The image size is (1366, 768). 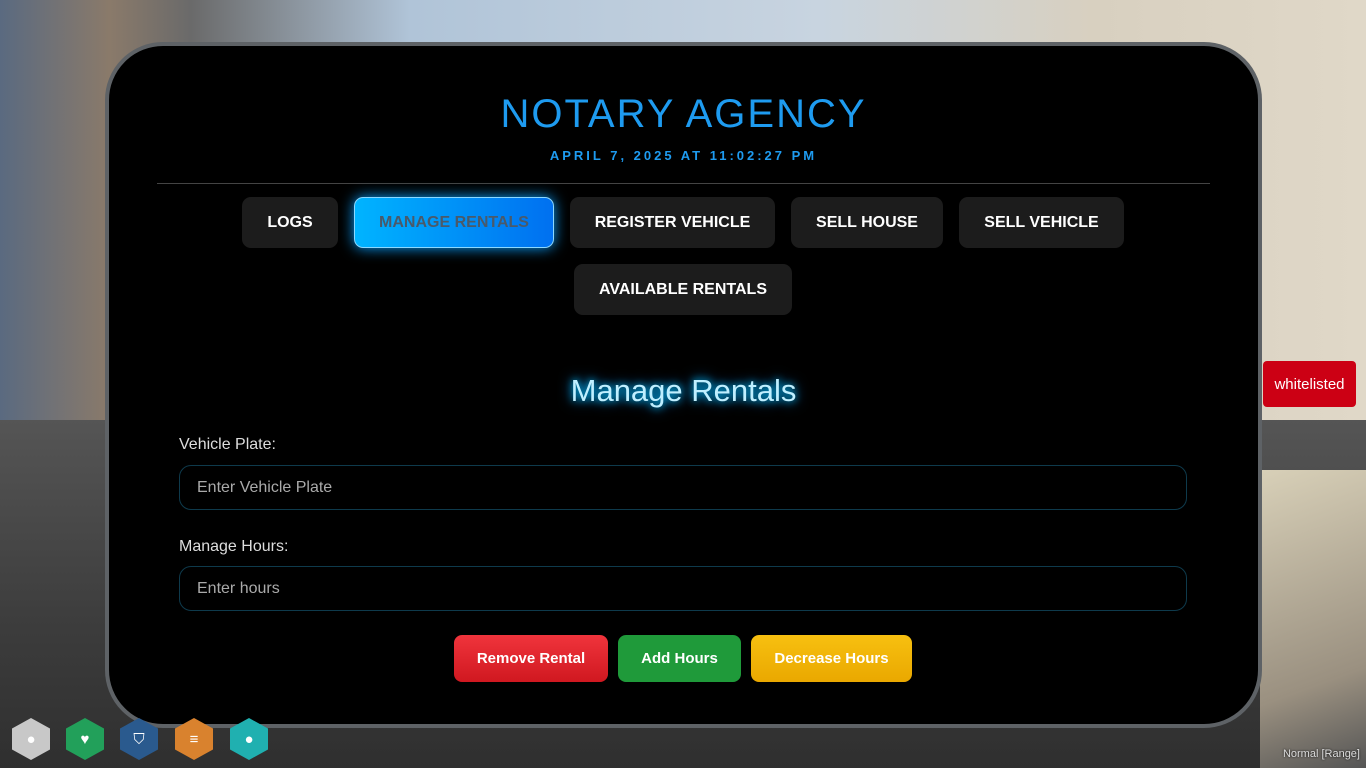 I want to click on remove-rental-button: Remove Rental, so click(x=531, y=658).